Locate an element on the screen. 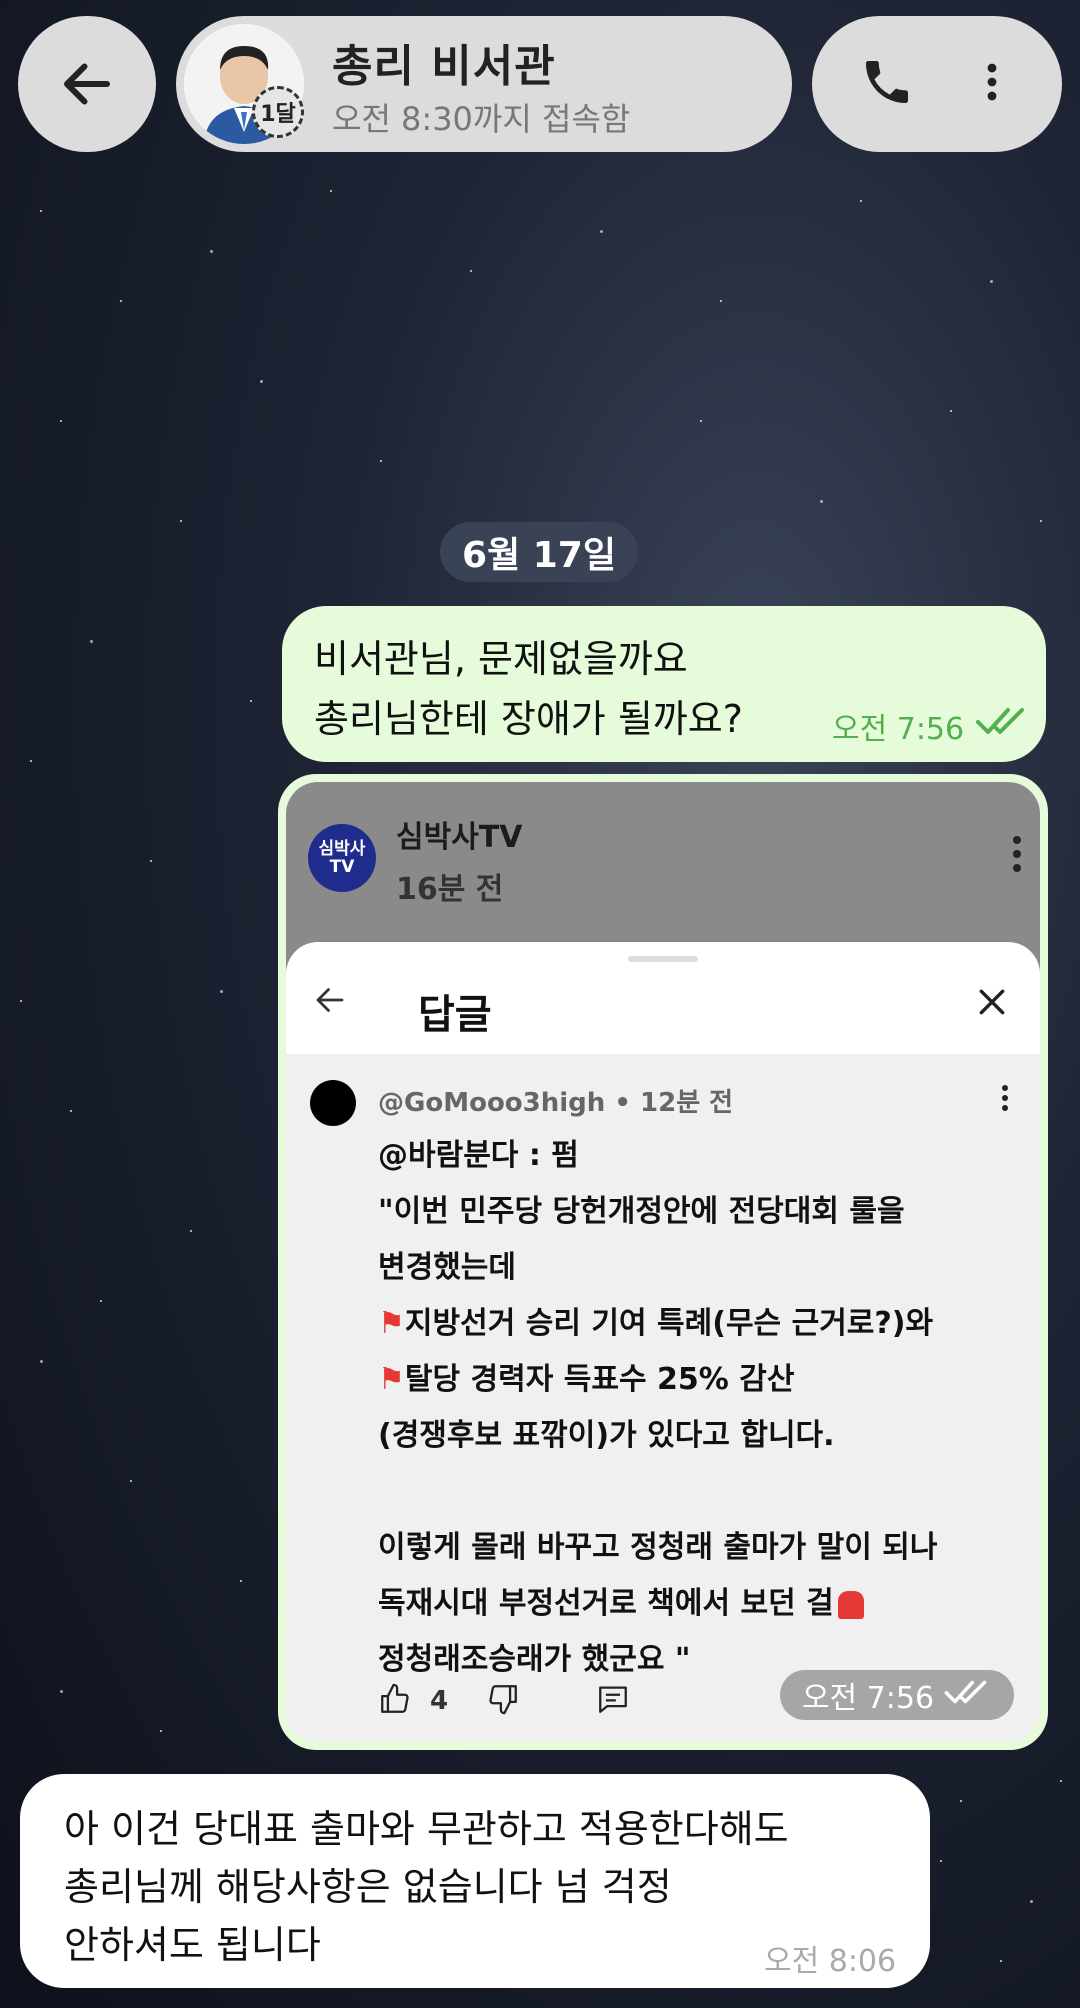  siren-icon is located at coordinates (850, 1604).